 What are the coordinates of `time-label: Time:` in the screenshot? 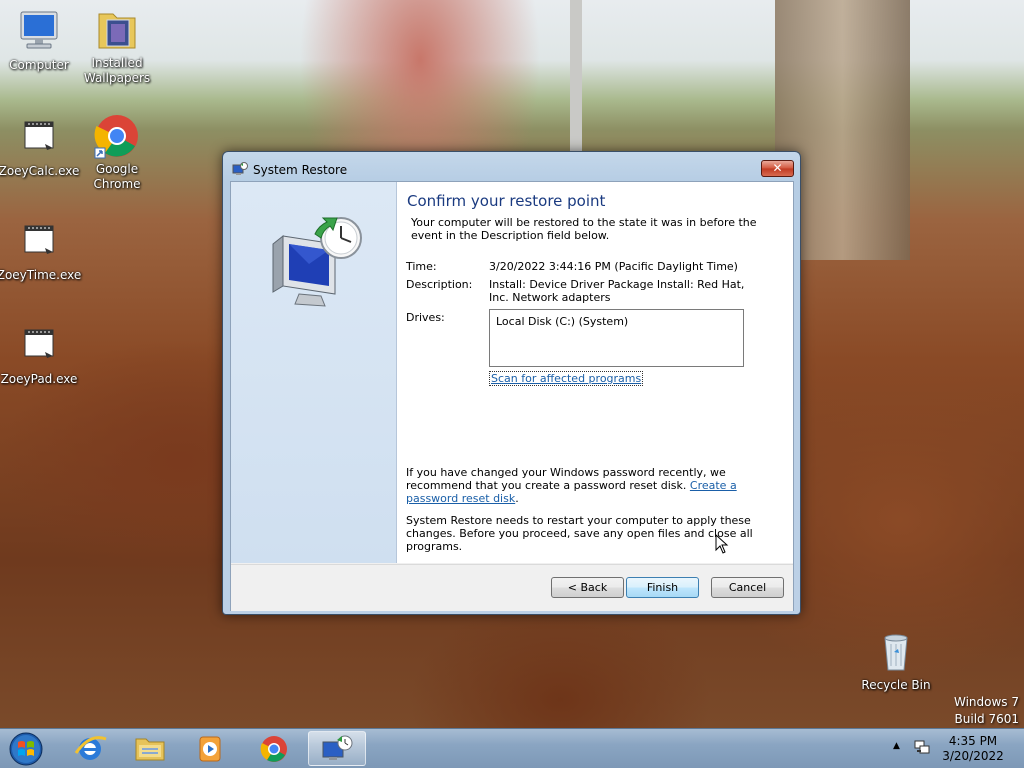 It's located at (421, 266).